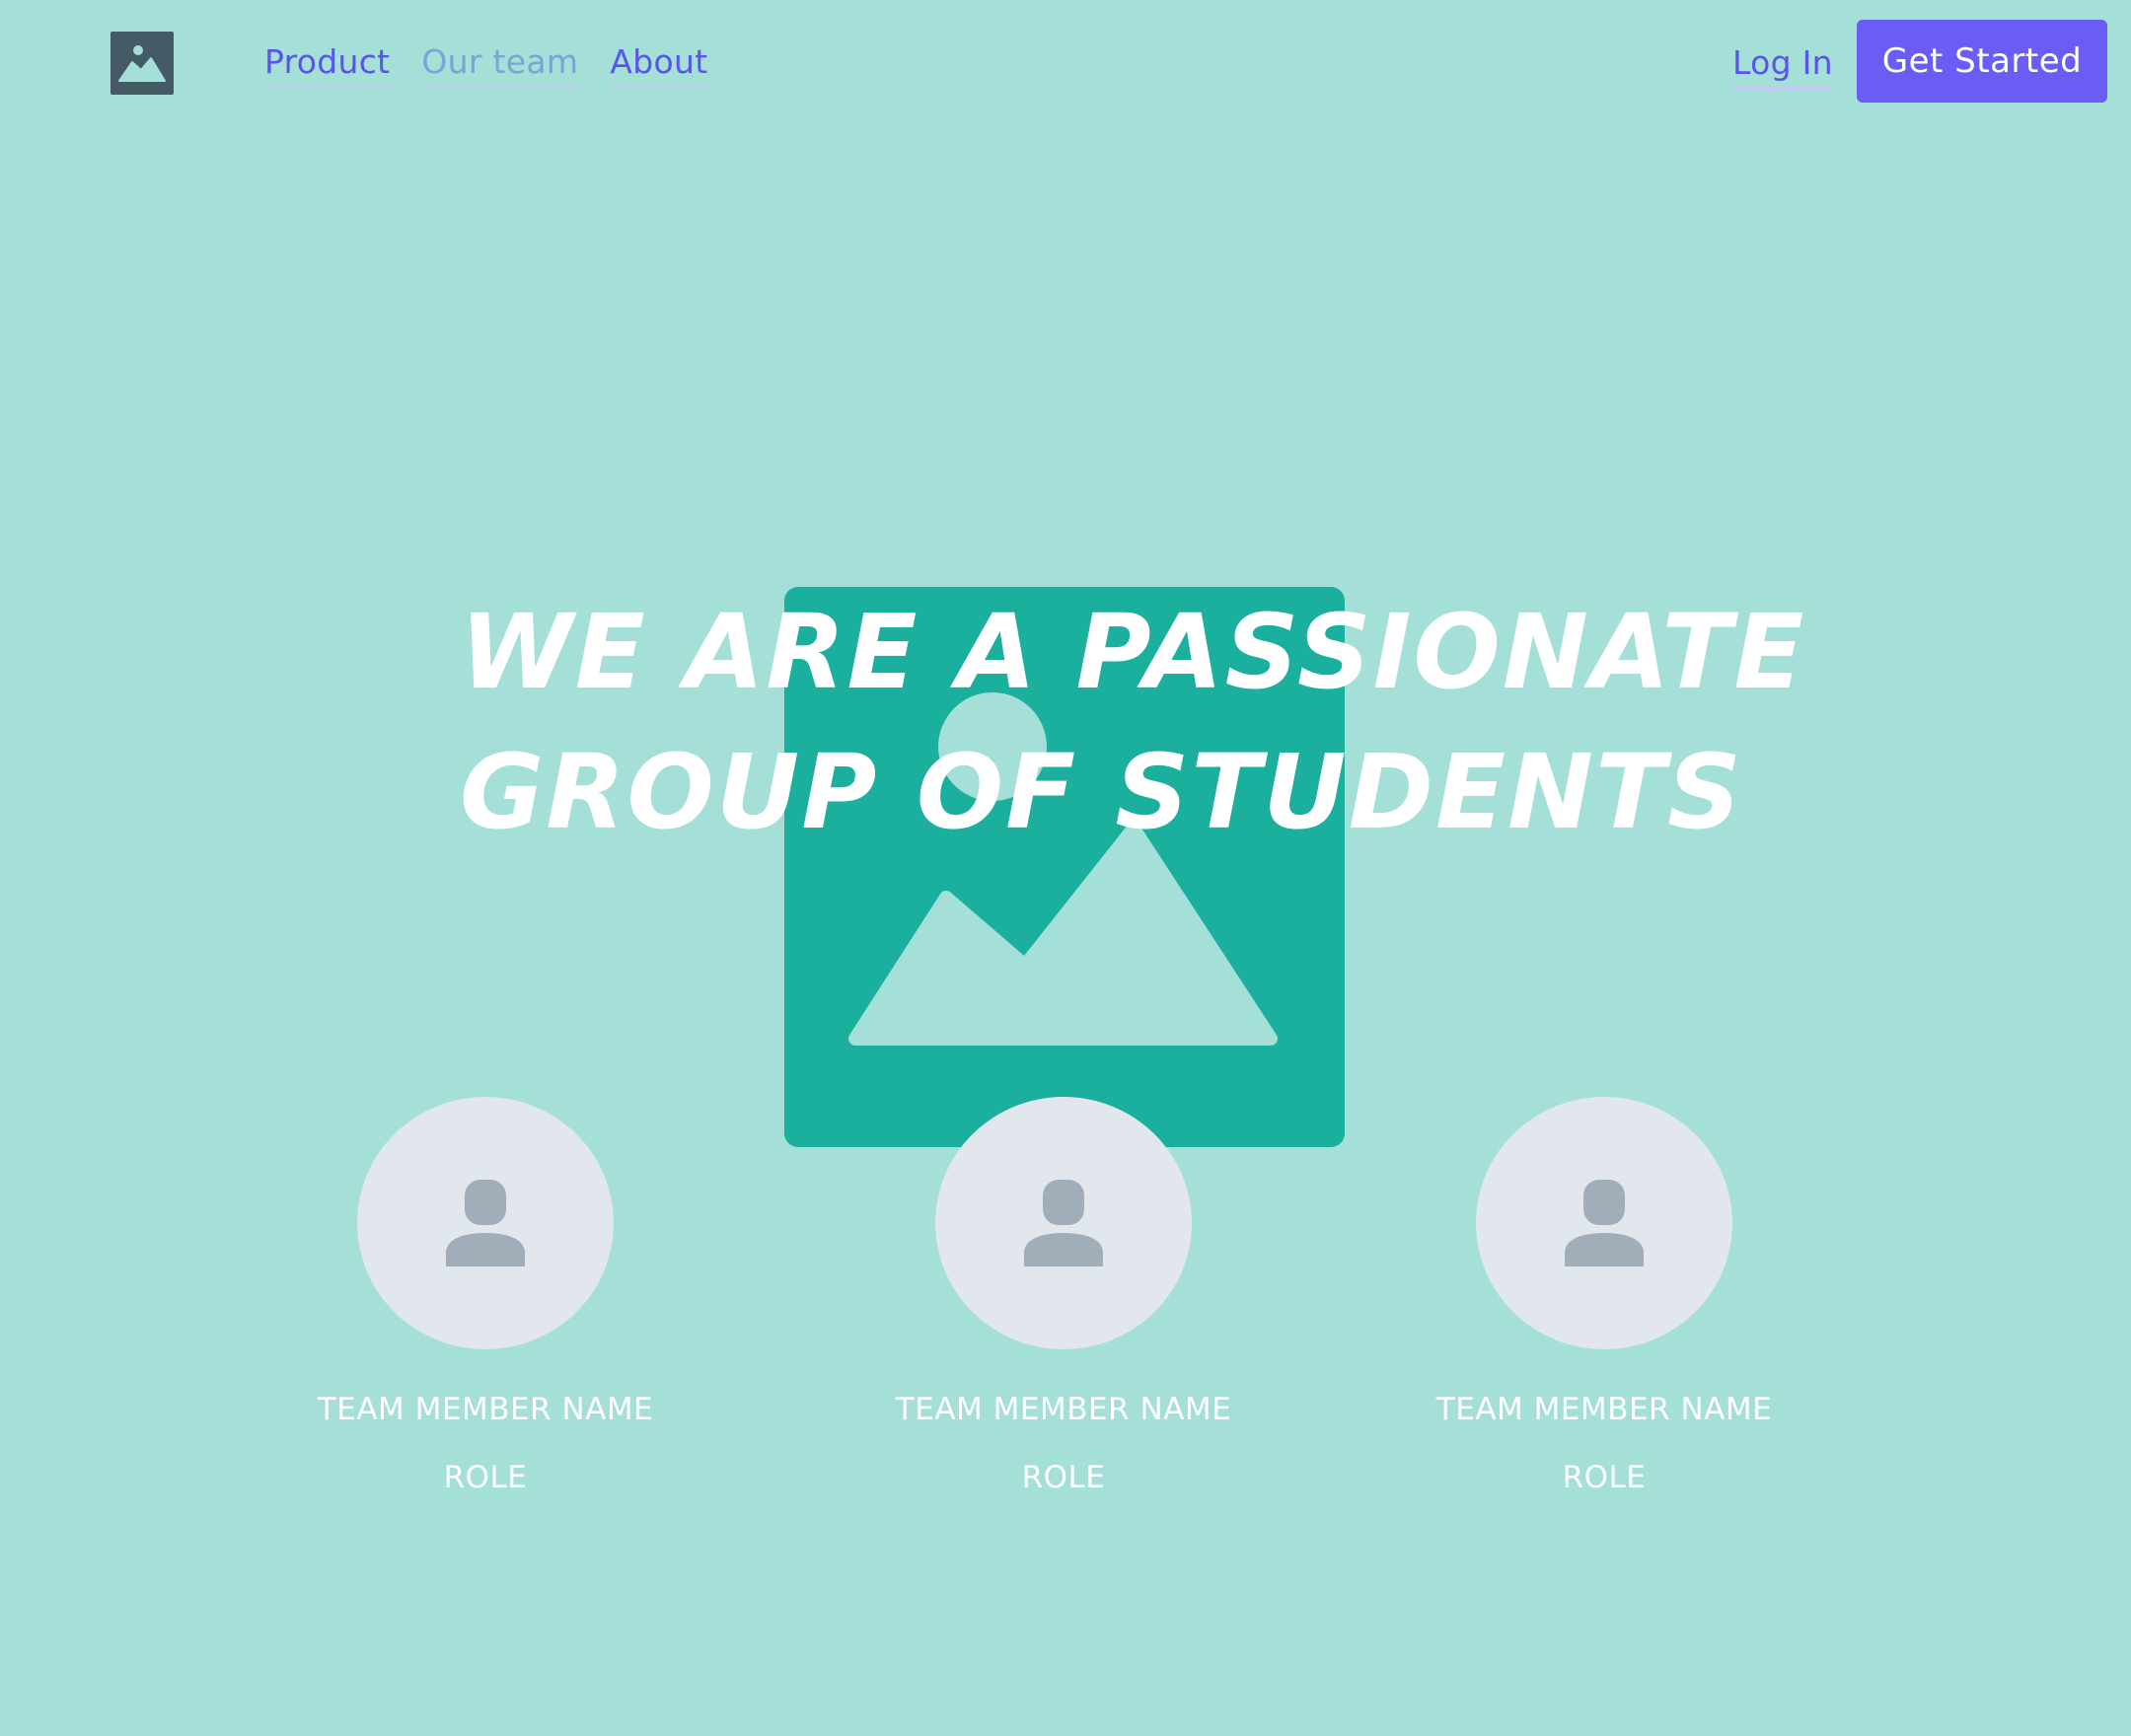  Describe the element at coordinates (1101, 792) in the screenshot. I see `hero-headline-line-2: GROUP OF STUDENTS` at that location.